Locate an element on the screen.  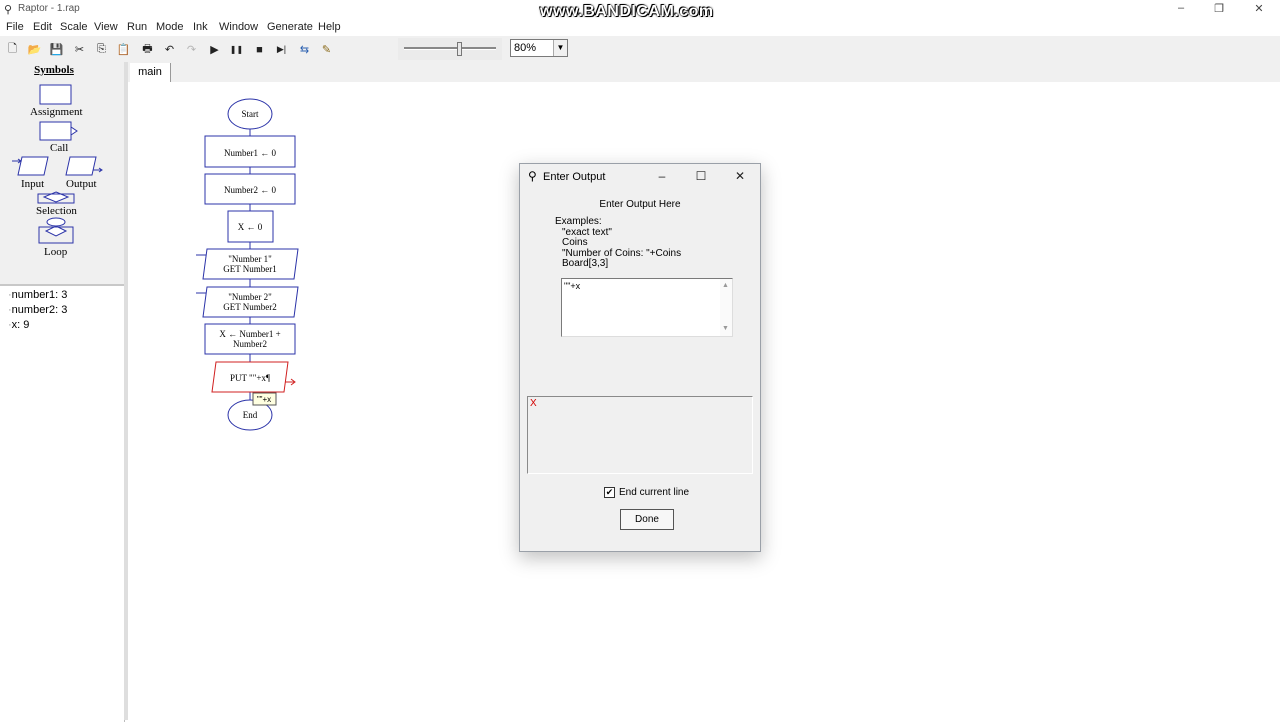
undo-button: ↶ is located at coordinates (169, 49).